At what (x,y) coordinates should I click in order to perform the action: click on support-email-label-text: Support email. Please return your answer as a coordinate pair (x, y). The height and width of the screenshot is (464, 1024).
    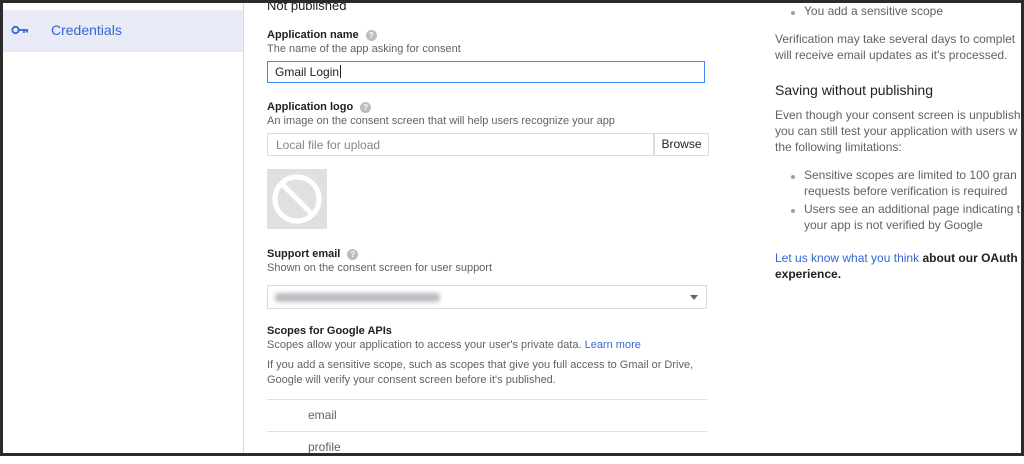
    Looking at the image, I should click on (304, 254).